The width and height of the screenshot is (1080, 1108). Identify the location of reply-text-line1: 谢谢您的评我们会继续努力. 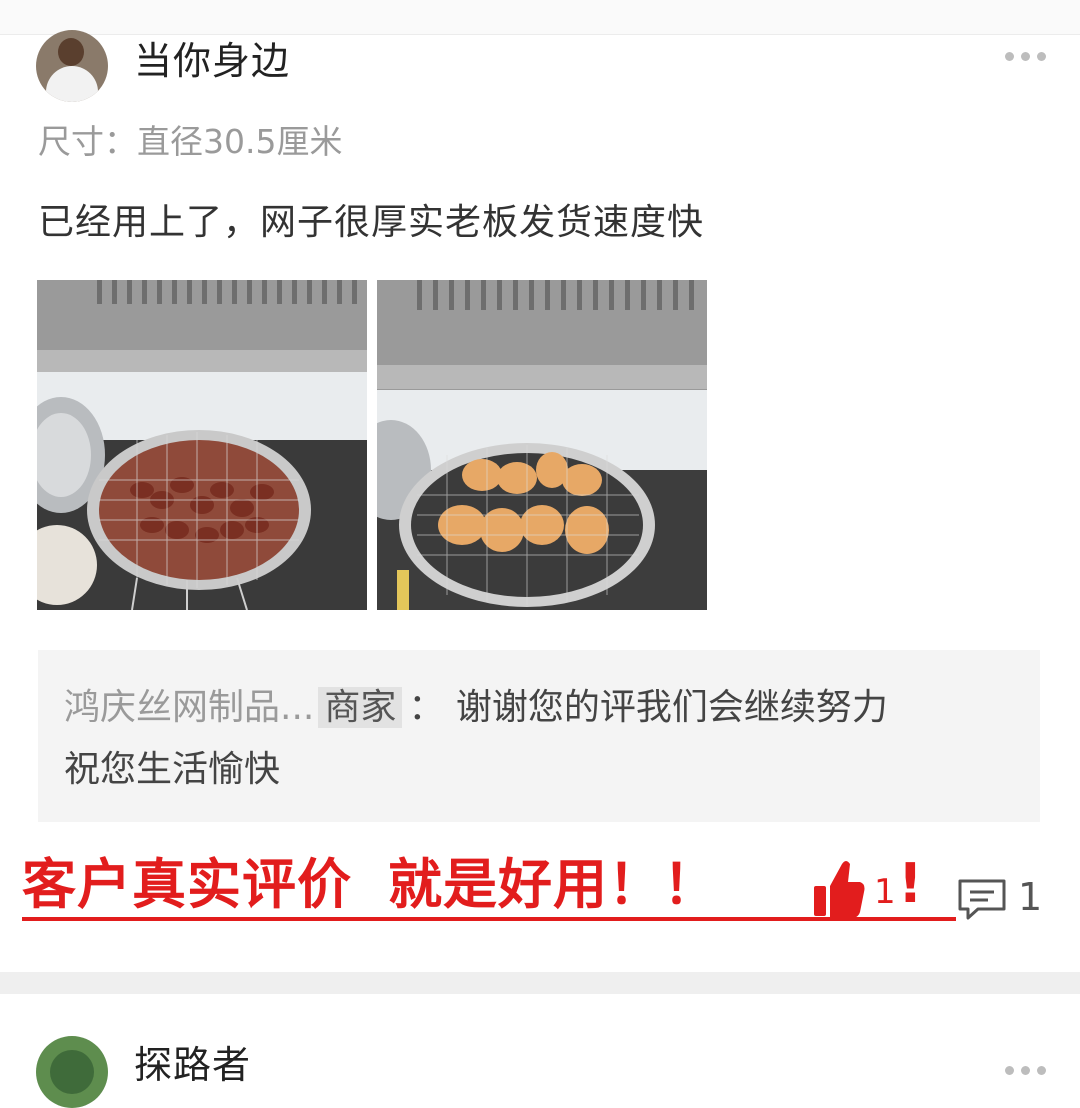
(671, 707).